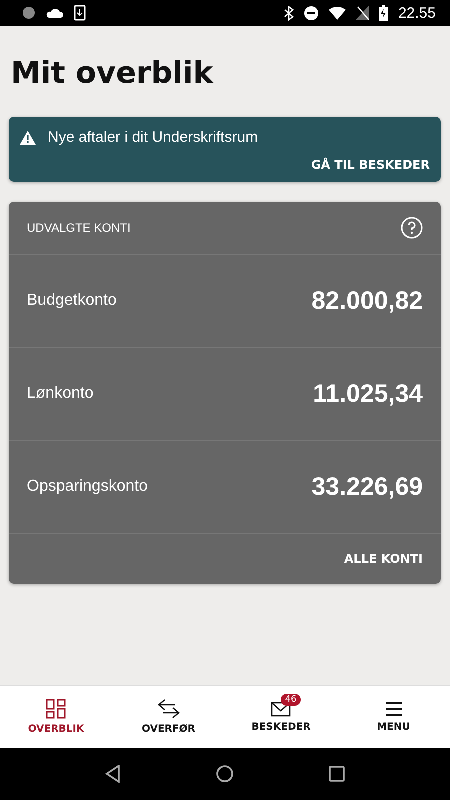 Image resolution: width=450 pixels, height=800 pixels. What do you see at coordinates (28, 137) in the screenshot?
I see `warning-icon` at bounding box center [28, 137].